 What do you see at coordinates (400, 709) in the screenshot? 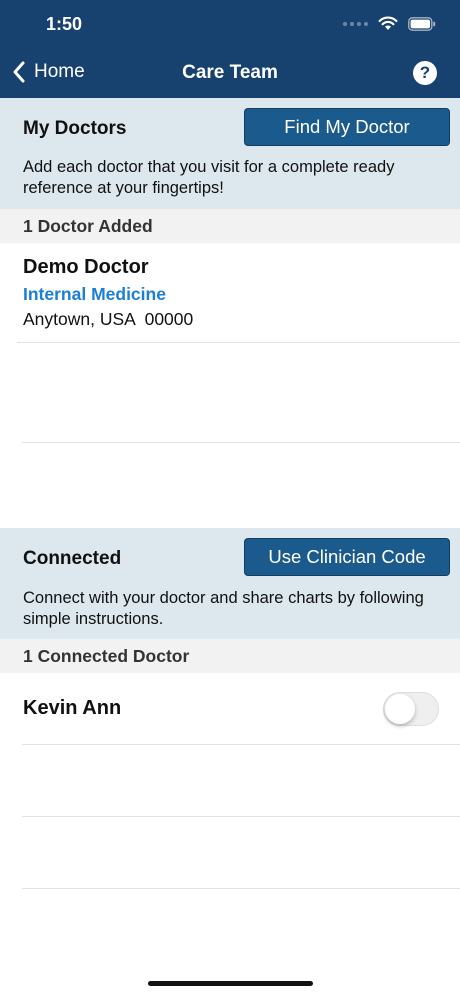
I see `toggle-knob` at bounding box center [400, 709].